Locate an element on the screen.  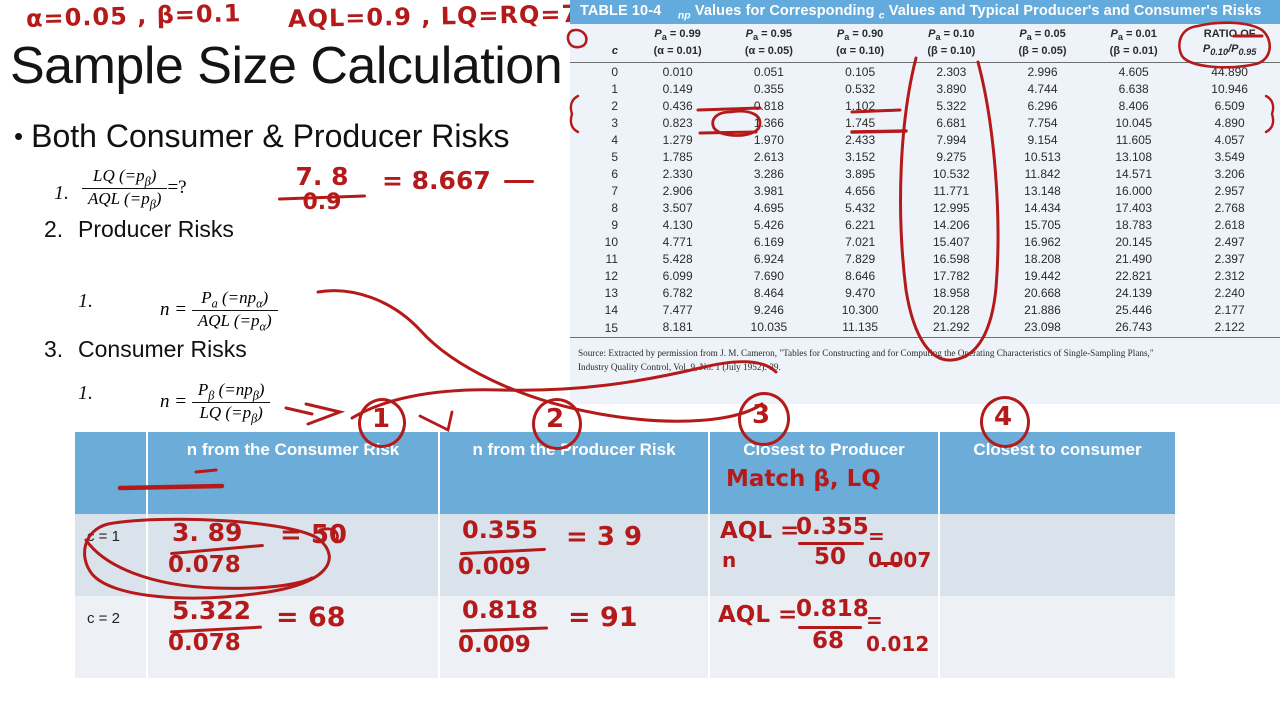
cell-c-index: 5 is located at coordinates (614, 156).